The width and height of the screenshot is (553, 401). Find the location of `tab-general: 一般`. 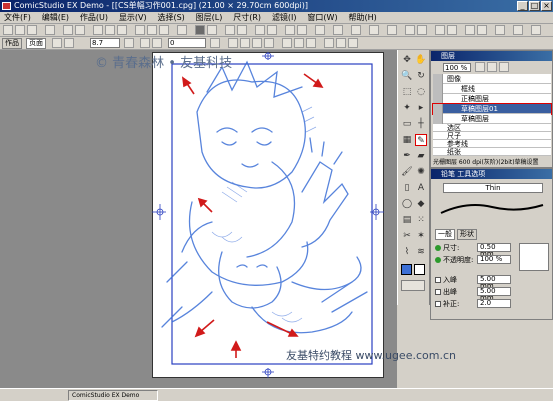

tab-general: 一般 is located at coordinates (445, 234).